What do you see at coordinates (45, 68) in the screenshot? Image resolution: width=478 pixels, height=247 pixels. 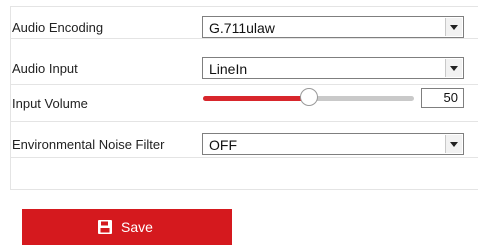 I see `audio-input-label: Audio Input` at bounding box center [45, 68].